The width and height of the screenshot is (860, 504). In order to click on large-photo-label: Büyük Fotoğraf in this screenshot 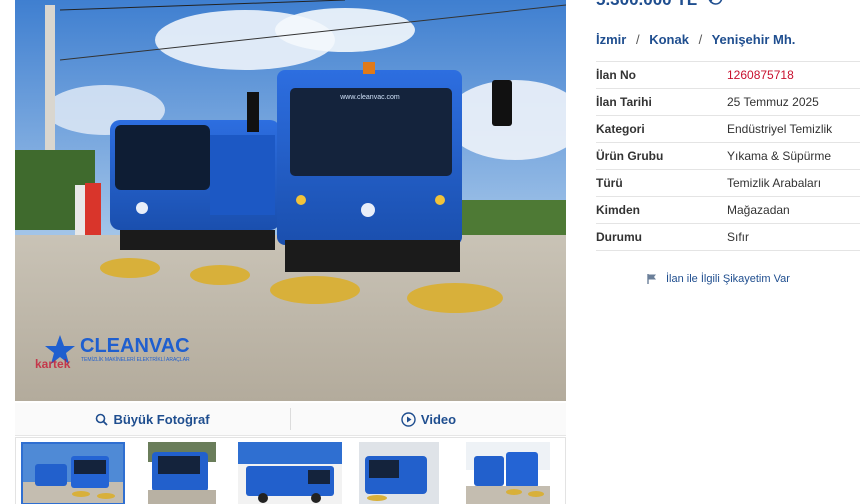, I will do `click(161, 419)`.